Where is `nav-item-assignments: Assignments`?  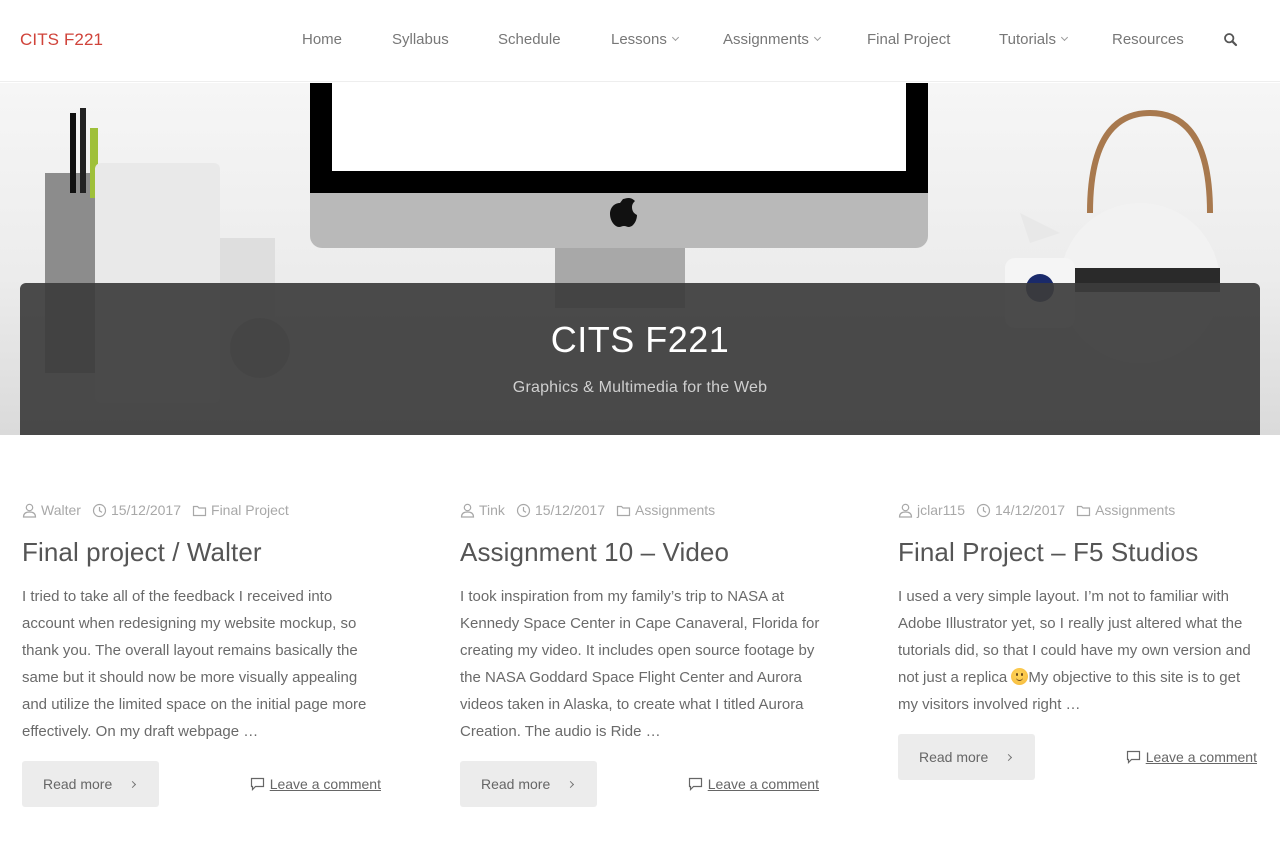 nav-item-assignments: Assignments is located at coordinates (772, 39).